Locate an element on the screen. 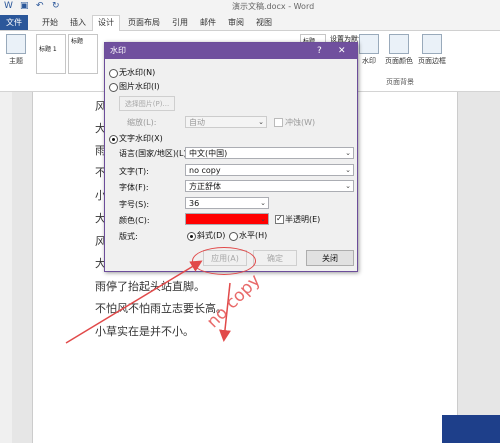 The height and width of the screenshot is (443, 500). arrow-to-apply is located at coordinates (134, 302).